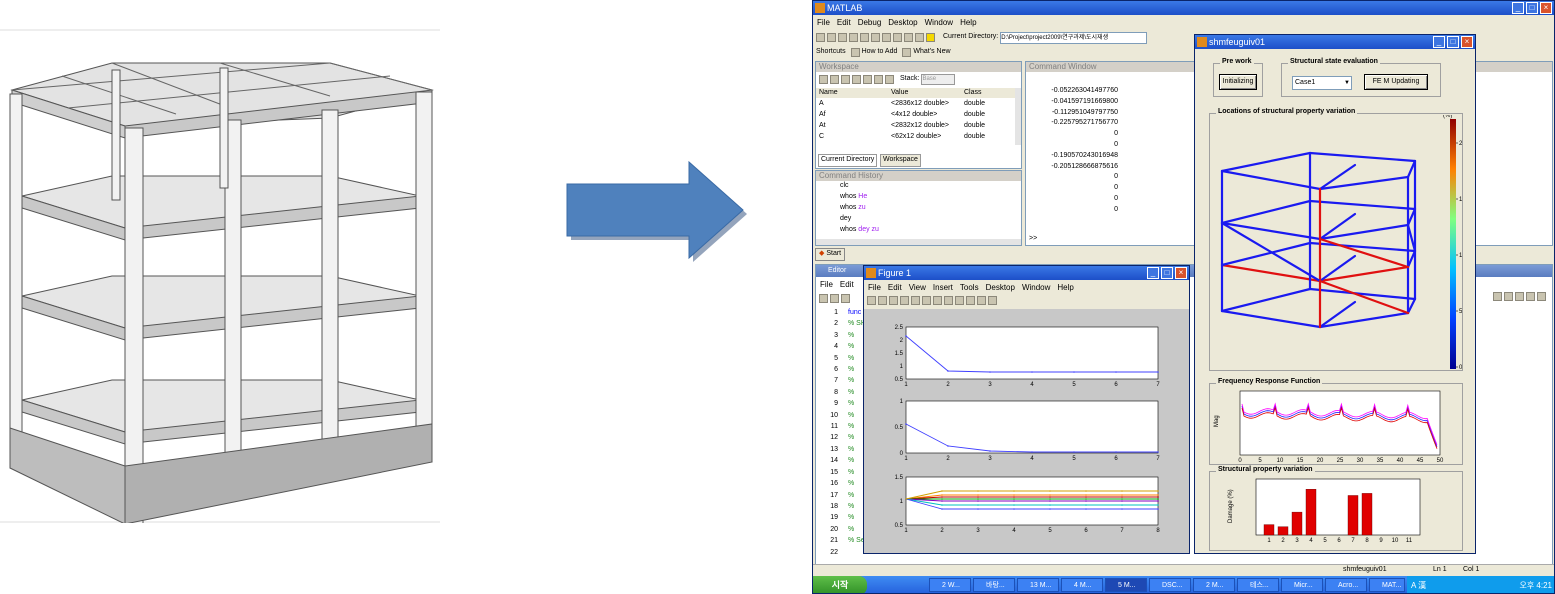 Image resolution: width=1555 pixels, height=594 pixels. I want to click on redo-icon, so click(886, 37).